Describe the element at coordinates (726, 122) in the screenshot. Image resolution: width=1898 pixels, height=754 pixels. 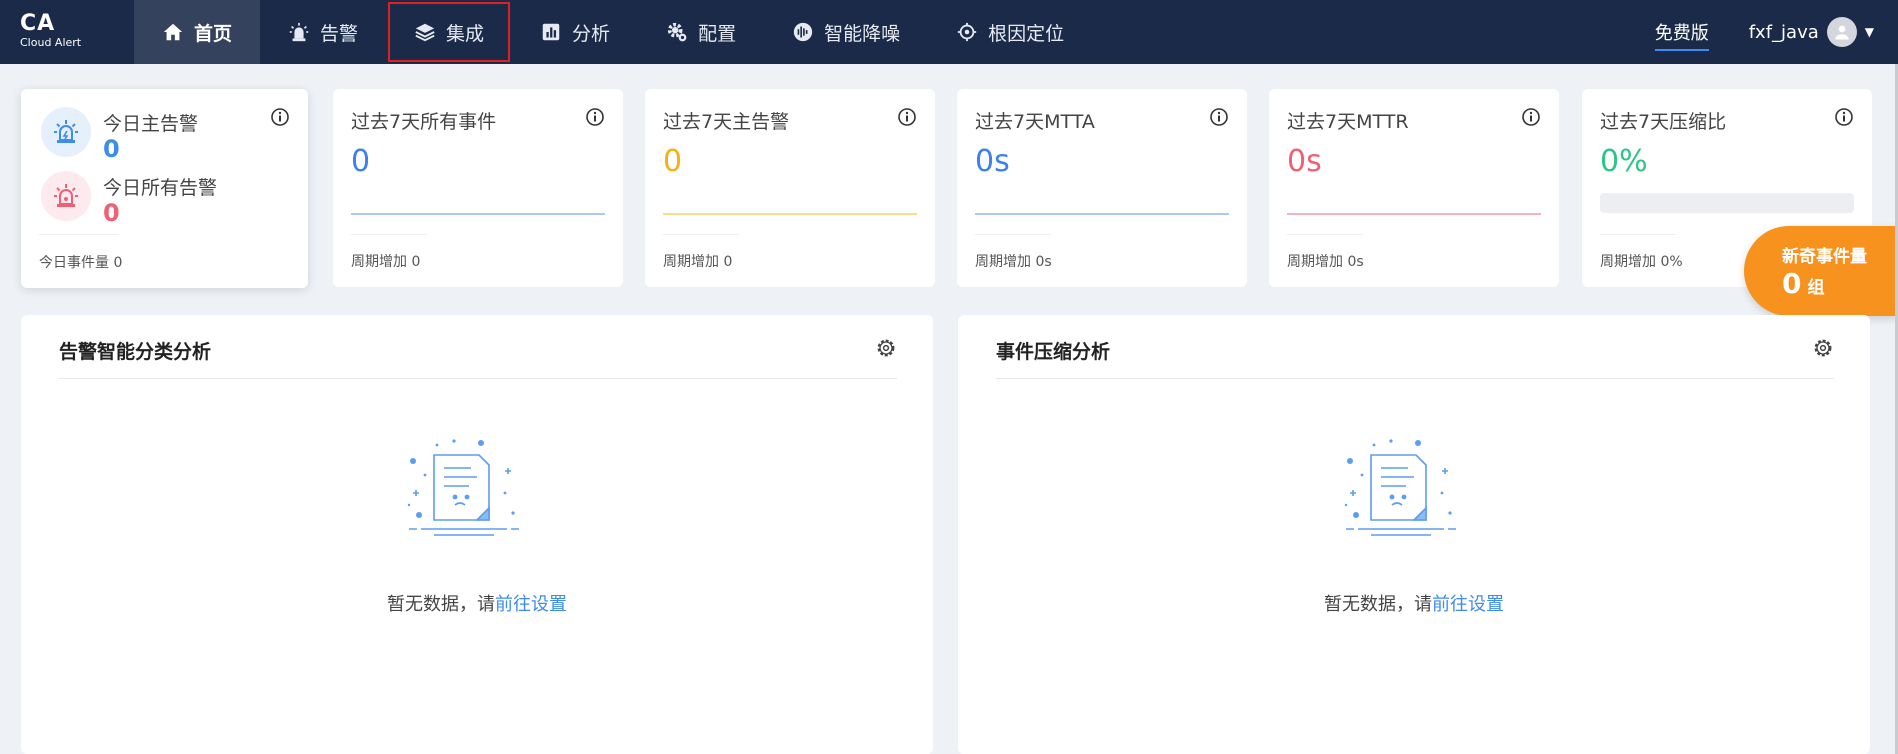
I see `stat-title: 过去7天主告警` at that location.